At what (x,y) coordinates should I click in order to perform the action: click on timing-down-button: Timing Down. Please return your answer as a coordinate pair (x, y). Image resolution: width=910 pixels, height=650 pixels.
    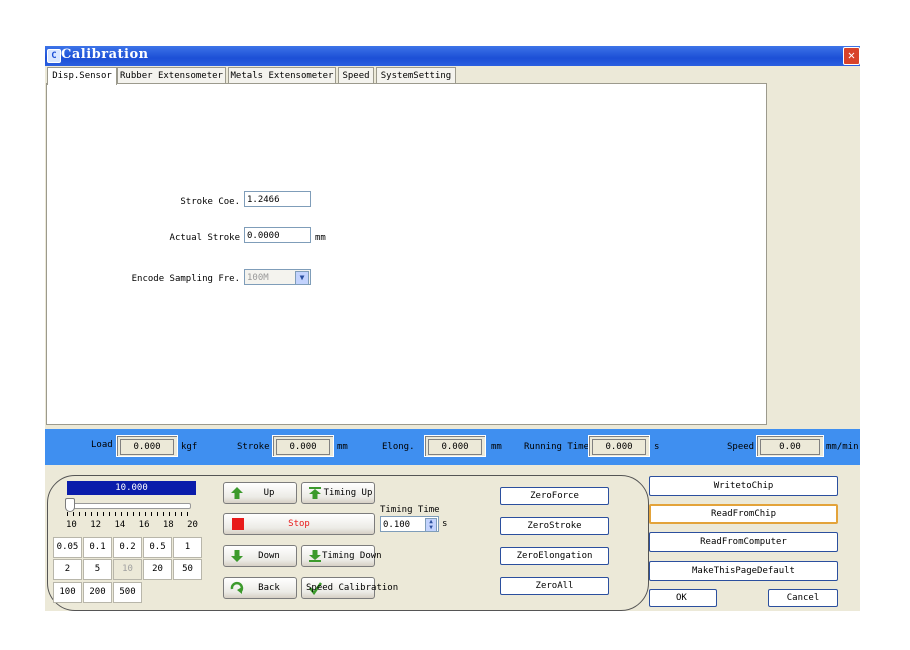
    Looking at the image, I should click on (341, 556).